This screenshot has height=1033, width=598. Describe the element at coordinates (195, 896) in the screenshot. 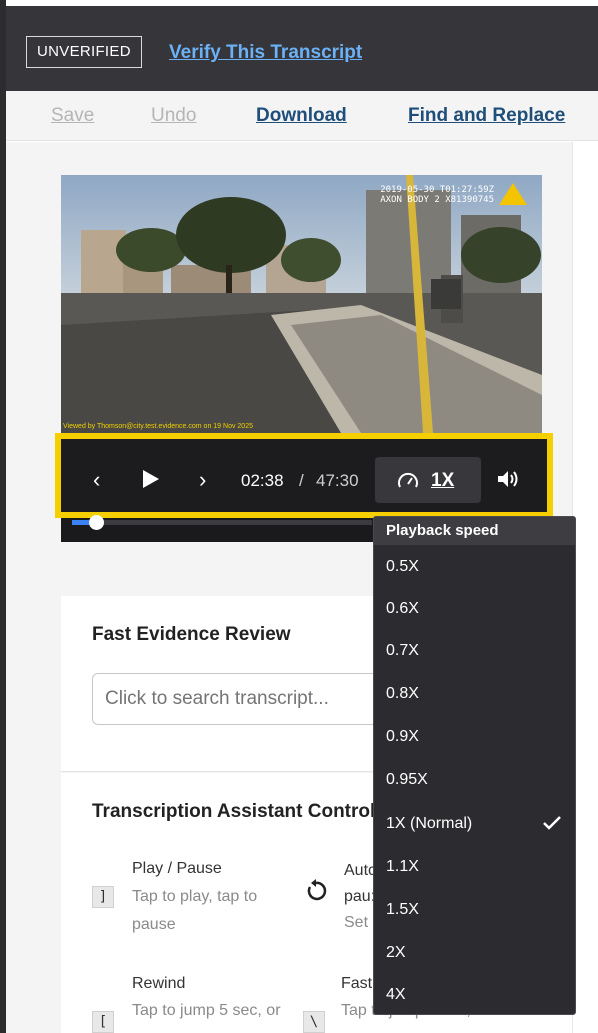

I see `shortcut-desc: Tap to play, tap to` at that location.